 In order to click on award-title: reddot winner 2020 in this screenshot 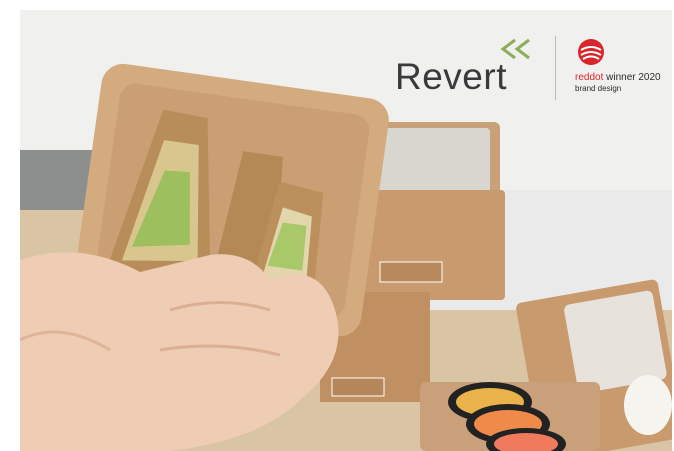, I will do `click(618, 77)`.